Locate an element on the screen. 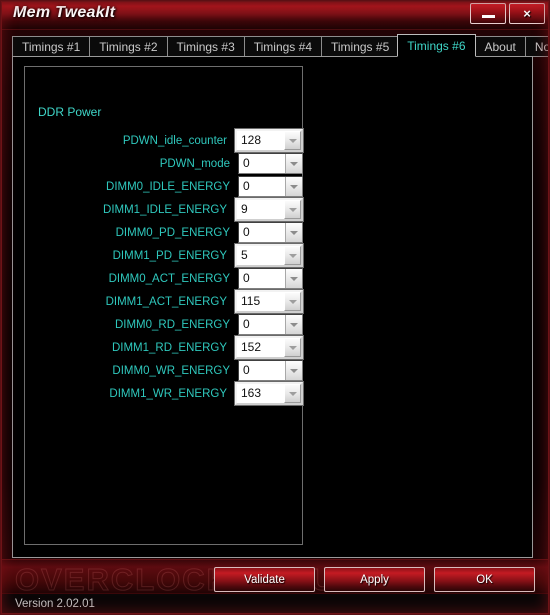 Image resolution: width=550 pixels, height=615 pixels. combo-value: 128 is located at coordinates (260, 140).